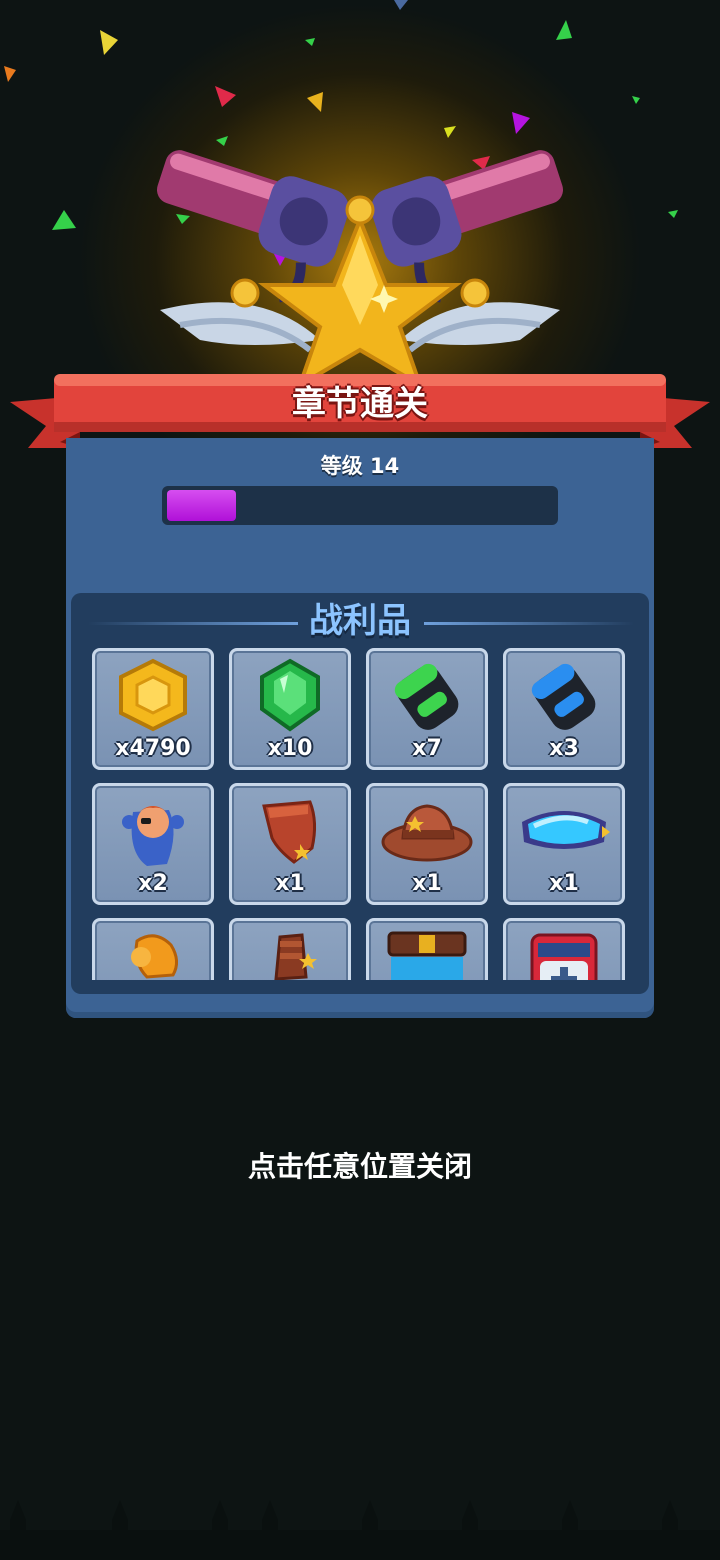 This screenshot has height=1560, width=720. I want to click on level-progress-fill, so click(201, 505).